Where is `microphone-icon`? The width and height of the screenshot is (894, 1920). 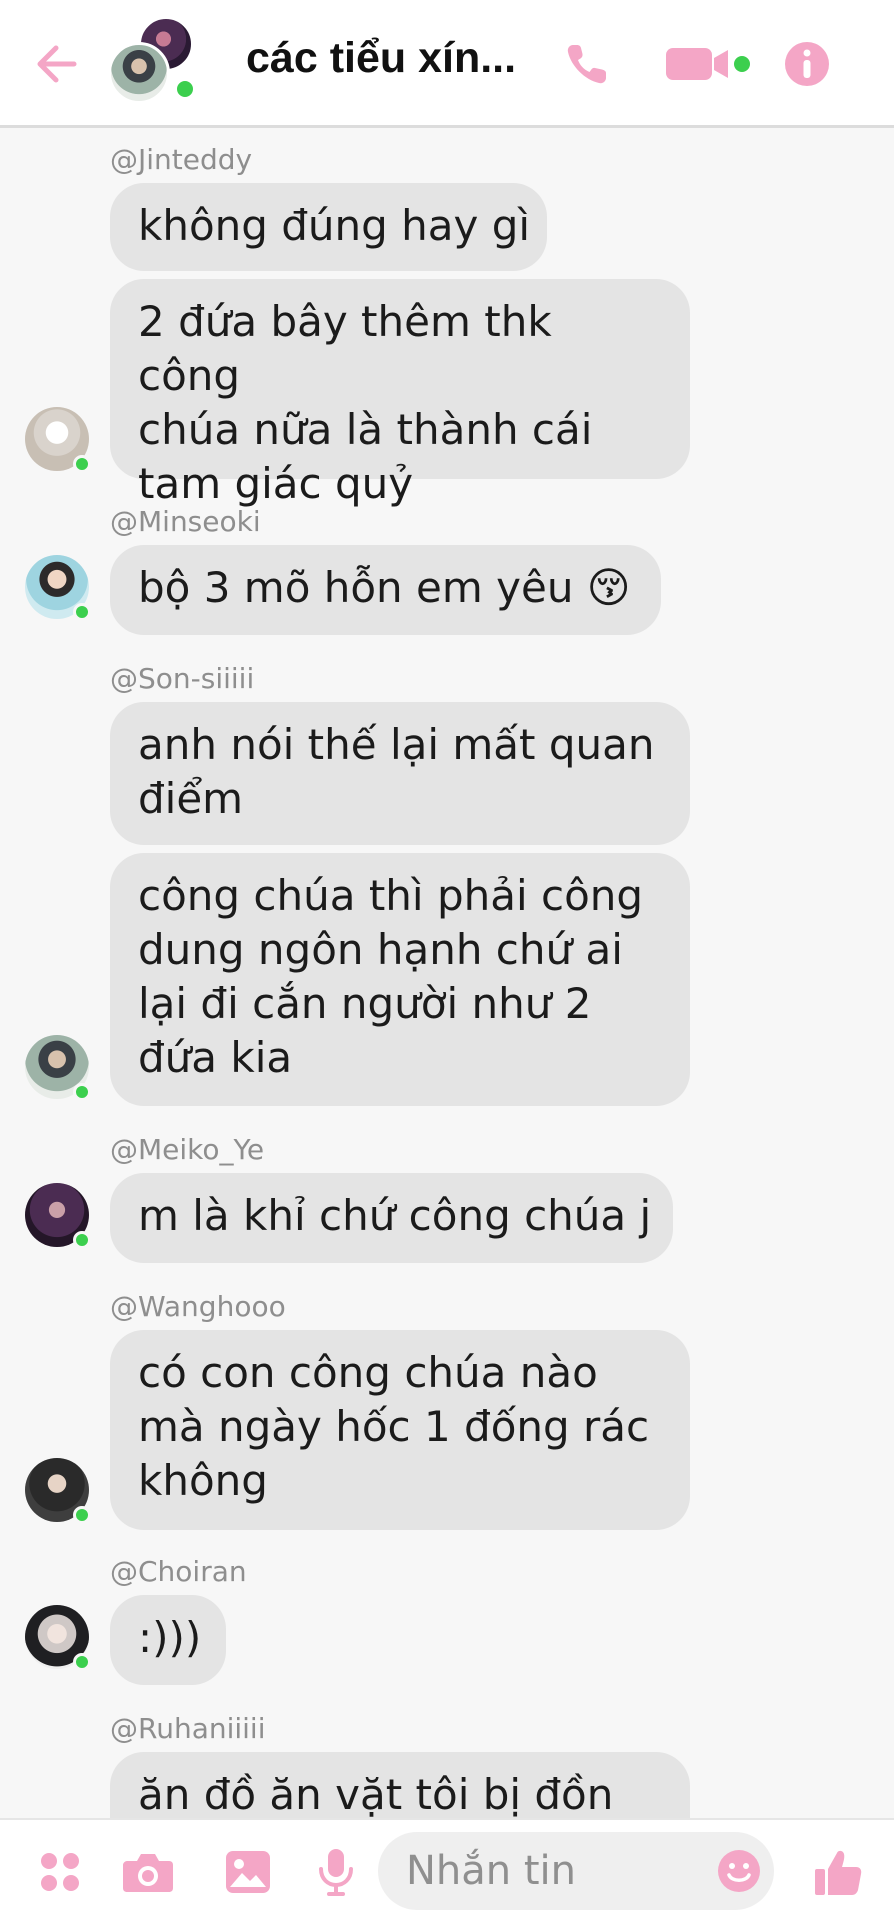 microphone-icon is located at coordinates (336, 1872).